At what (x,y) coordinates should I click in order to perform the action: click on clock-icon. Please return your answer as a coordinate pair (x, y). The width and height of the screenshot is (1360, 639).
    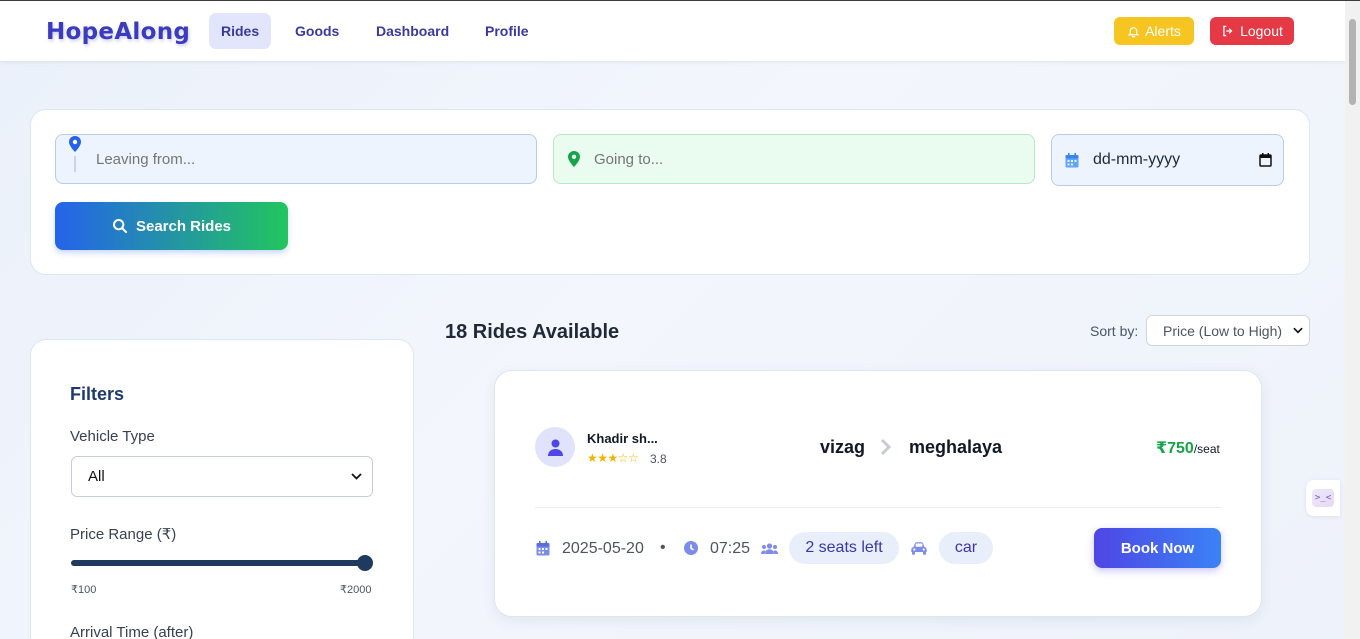
    Looking at the image, I should click on (691, 548).